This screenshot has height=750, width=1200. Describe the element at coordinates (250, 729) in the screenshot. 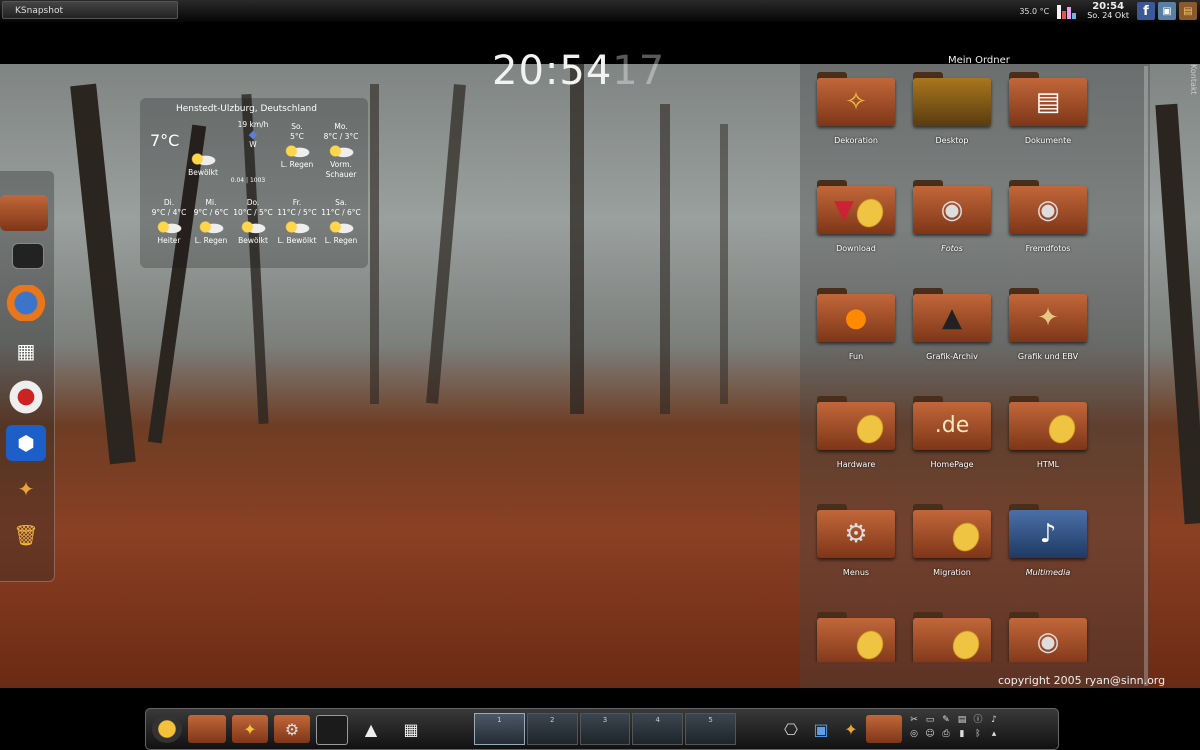

I see `leaf-folder-icon: ✦` at that location.